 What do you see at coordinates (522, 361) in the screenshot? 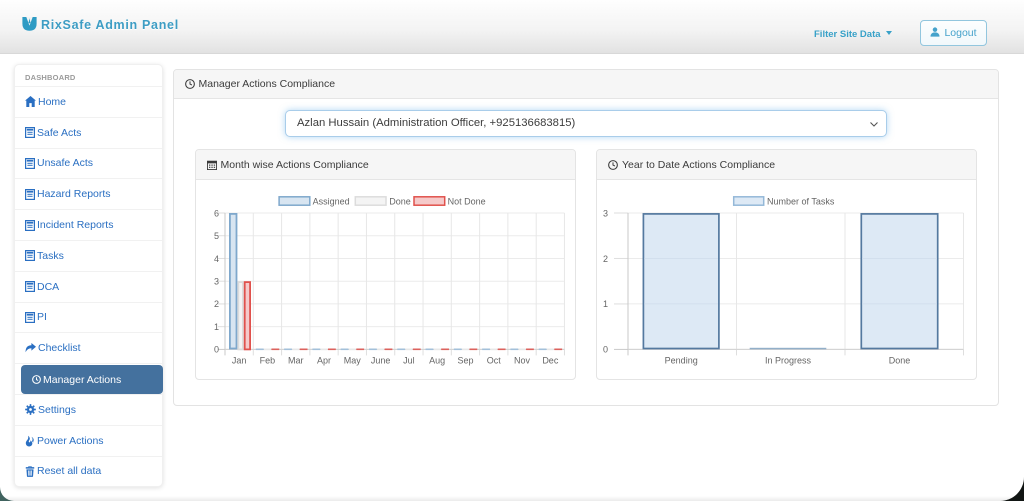
I see `svg-text: Nov` at bounding box center [522, 361].